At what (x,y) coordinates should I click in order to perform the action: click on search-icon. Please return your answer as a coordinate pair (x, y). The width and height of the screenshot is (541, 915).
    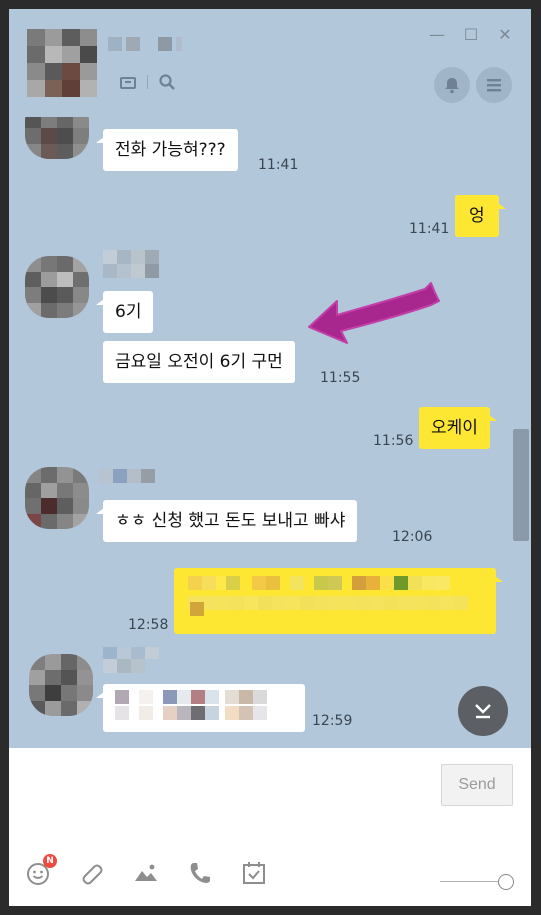
    Looking at the image, I should click on (167, 82).